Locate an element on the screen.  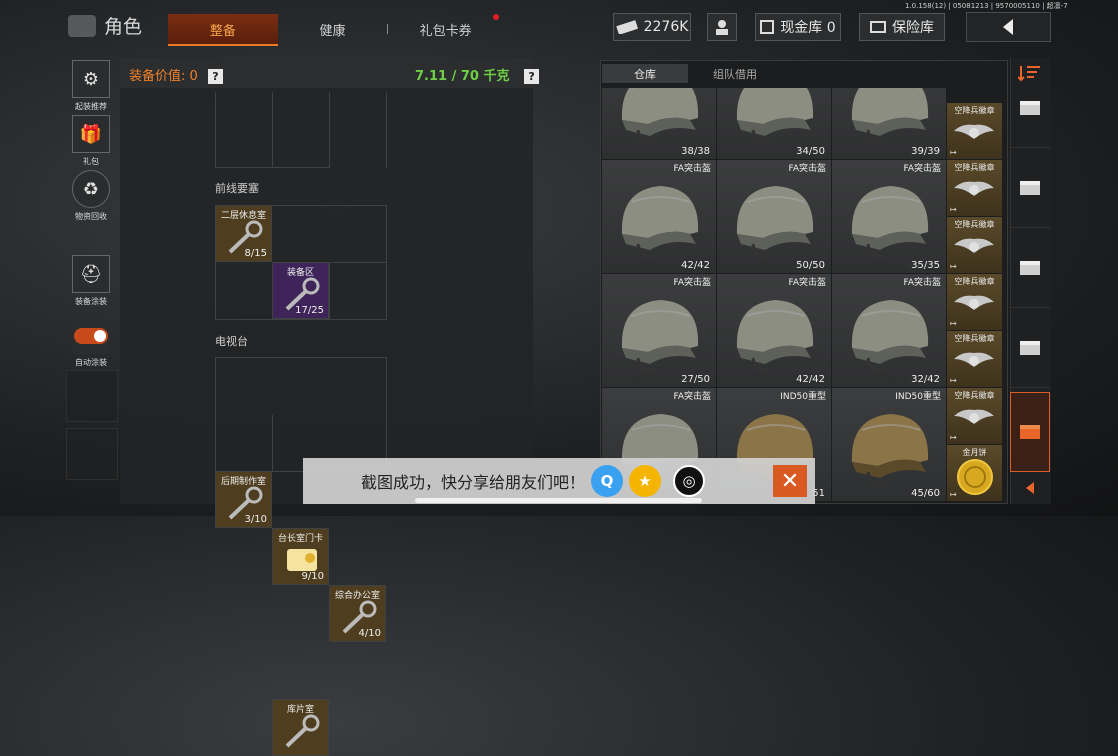
home-indicator is located at coordinates (558, 500).